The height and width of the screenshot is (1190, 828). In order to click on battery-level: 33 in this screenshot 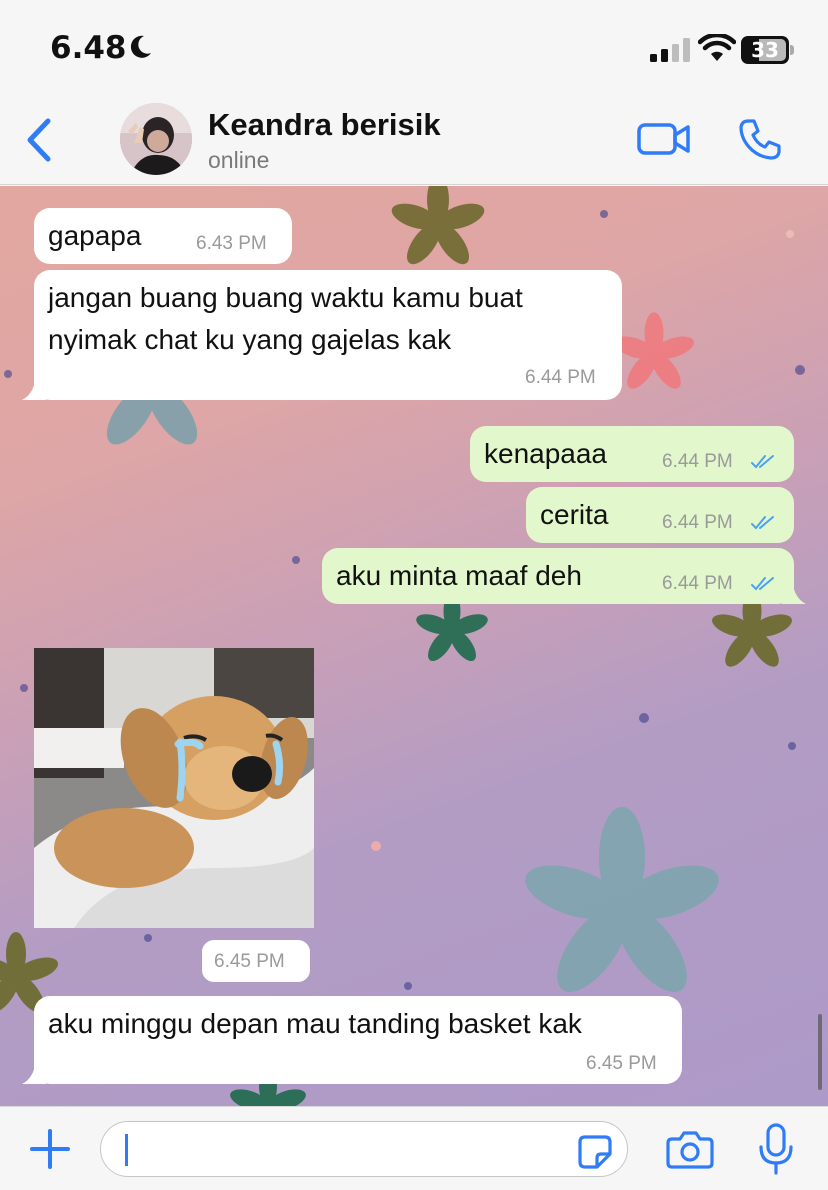, I will do `click(765, 50)`.